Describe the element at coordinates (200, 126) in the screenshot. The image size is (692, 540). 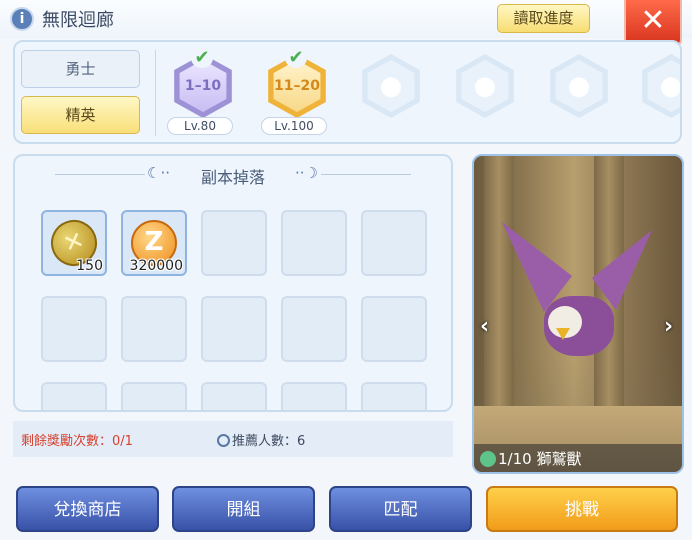
I see `stage-level: Lv.80` at that location.